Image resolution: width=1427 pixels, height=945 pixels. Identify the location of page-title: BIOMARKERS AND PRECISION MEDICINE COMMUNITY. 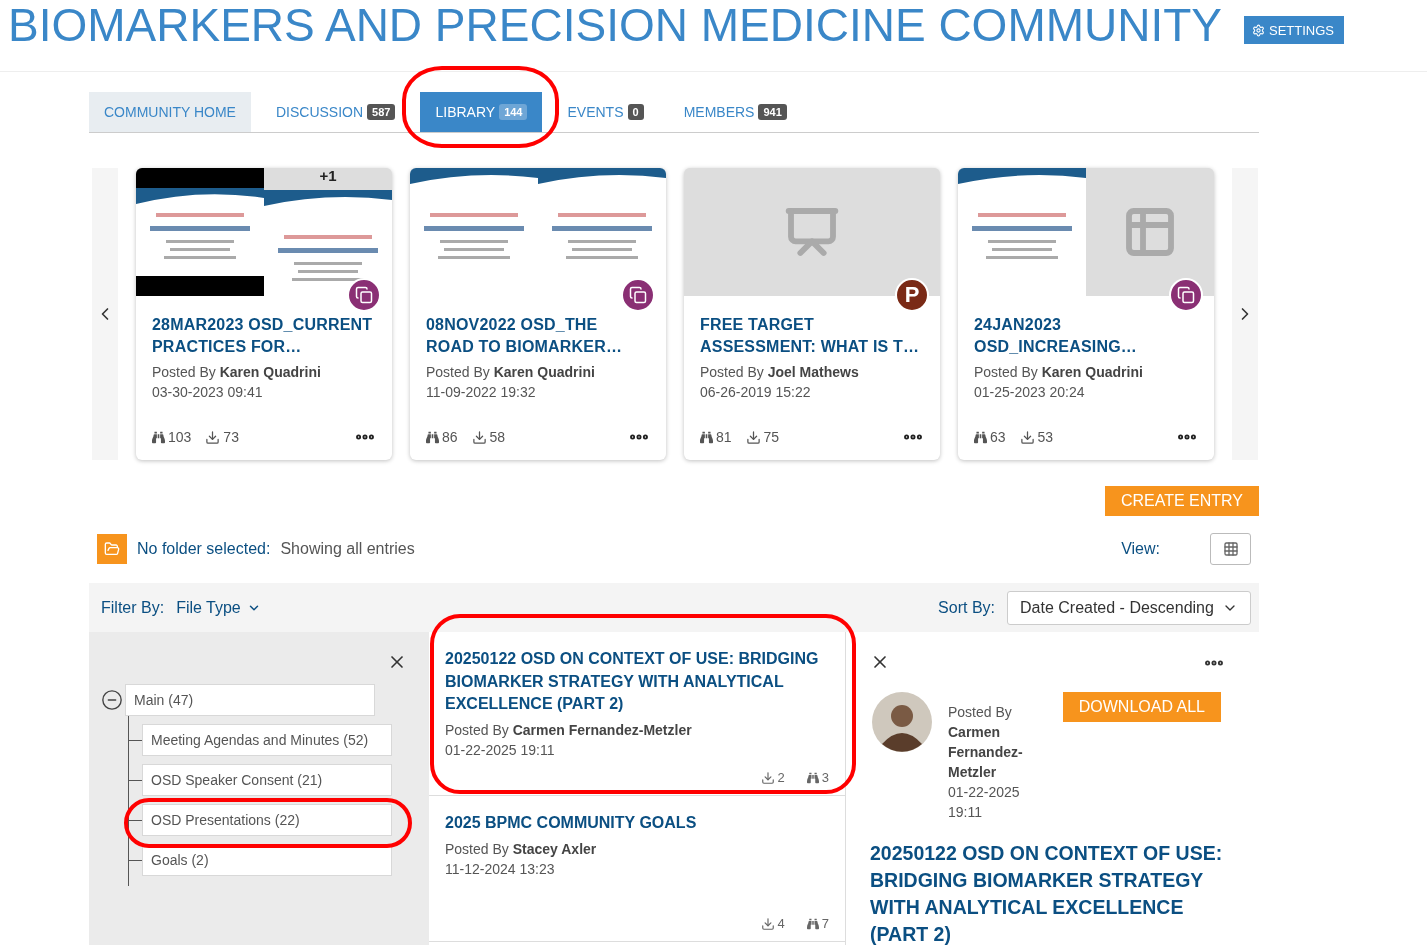
(615, 25).